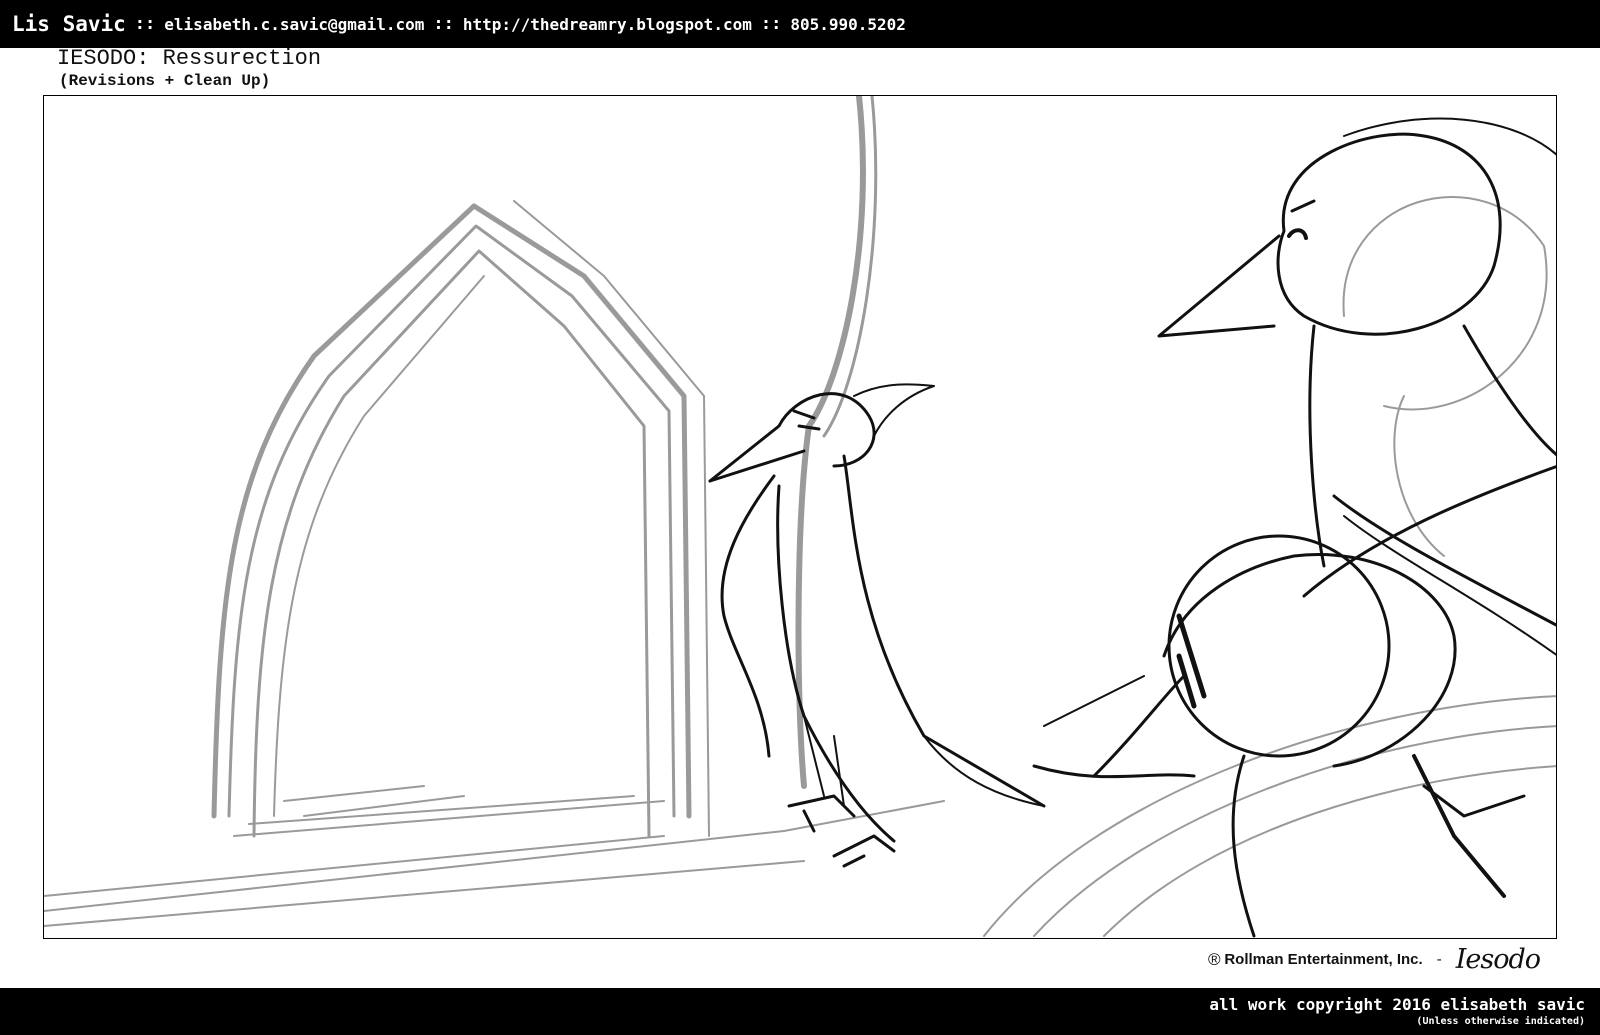  I want to click on credit-dash: -, so click(1439, 959).